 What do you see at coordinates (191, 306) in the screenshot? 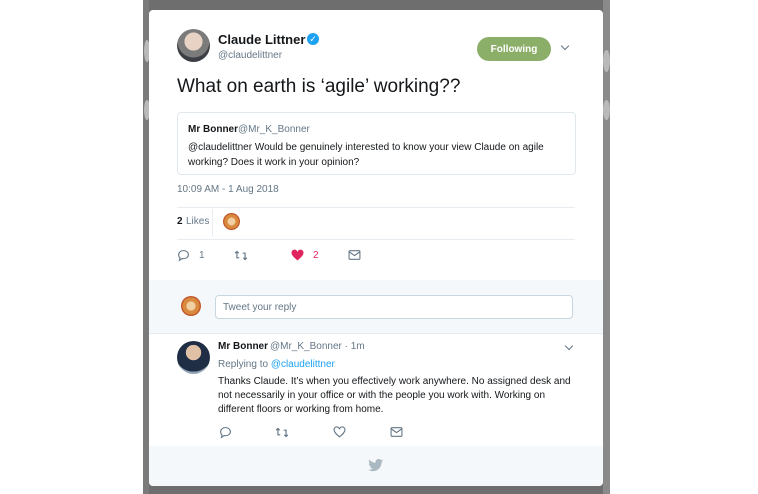
I see `current-user-avatar` at bounding box center [191, 306].